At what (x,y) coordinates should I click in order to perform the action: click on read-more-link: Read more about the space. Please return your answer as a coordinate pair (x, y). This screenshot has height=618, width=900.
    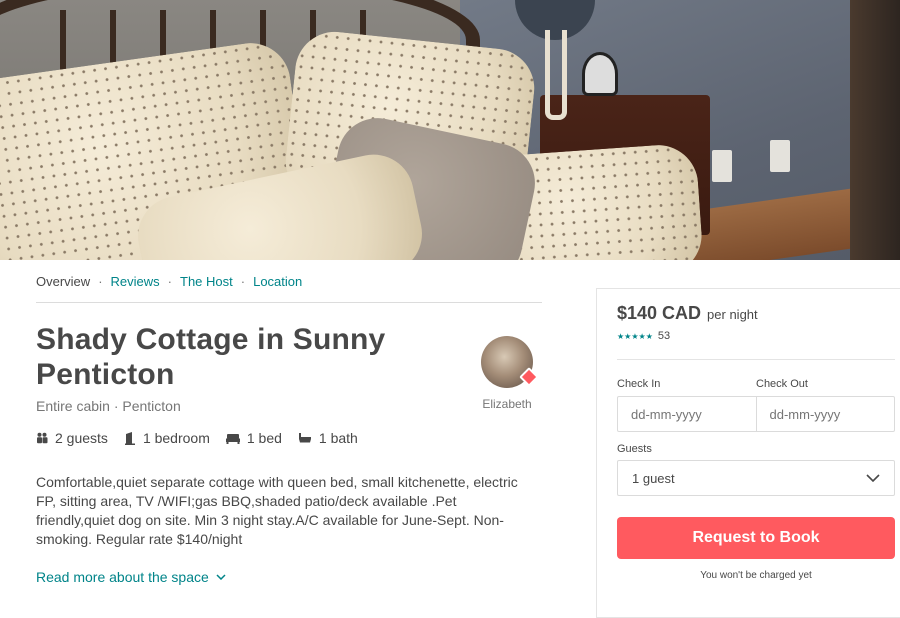
    Looking at the image, I should click on (131, 577).